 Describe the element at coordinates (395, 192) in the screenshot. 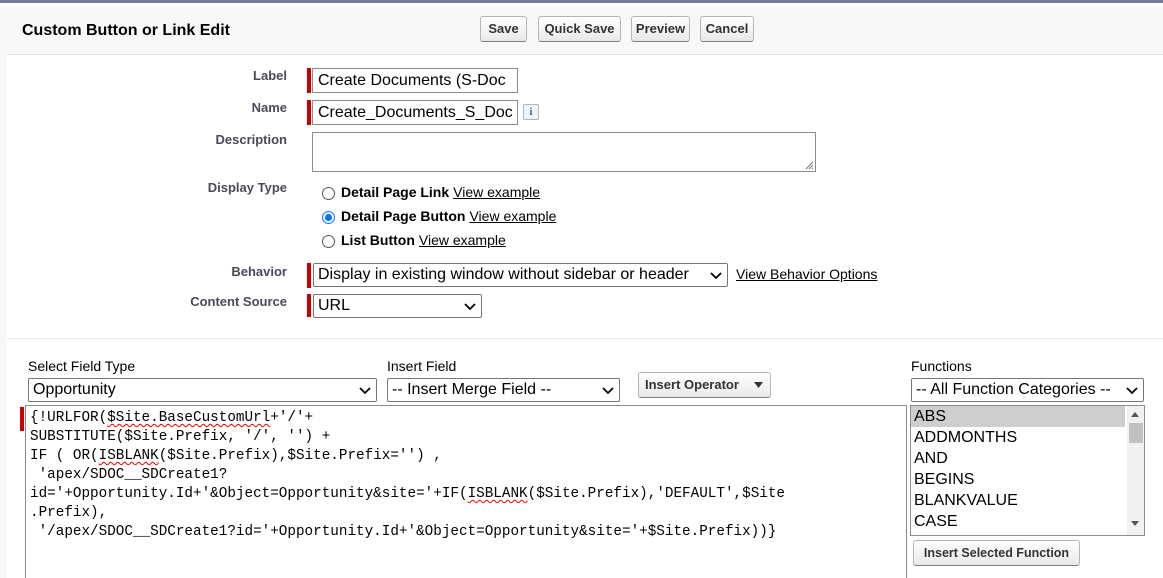

I see `option-label: Detail Page Link` at that location.